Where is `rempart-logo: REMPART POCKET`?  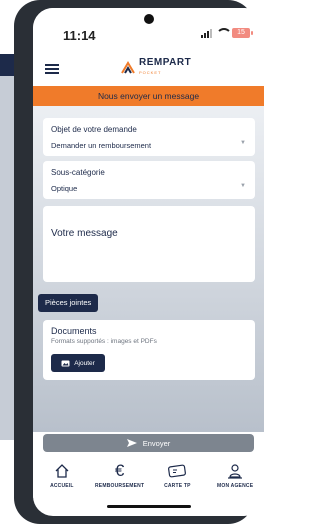 rempart-logo: REMPART POCKET is located at coordinates (156, 68).